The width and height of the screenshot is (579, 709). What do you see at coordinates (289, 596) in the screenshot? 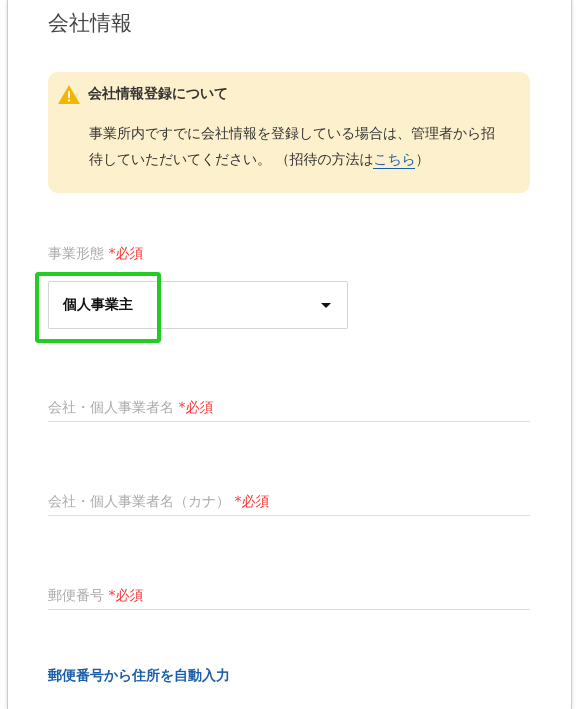
I see `input-field: 郵便番号 *必須` at bounding box center [289, 596].